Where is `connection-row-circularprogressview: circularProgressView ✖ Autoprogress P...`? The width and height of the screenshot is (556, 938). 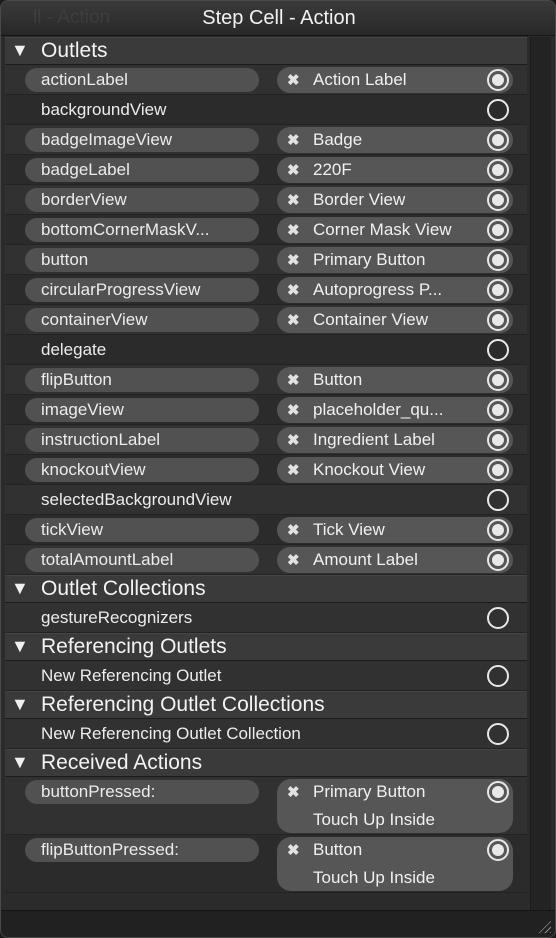
connection-row-circularprogressview: circularProgressView ✖ Autoprogress P... is located at coordinates (266, 290).